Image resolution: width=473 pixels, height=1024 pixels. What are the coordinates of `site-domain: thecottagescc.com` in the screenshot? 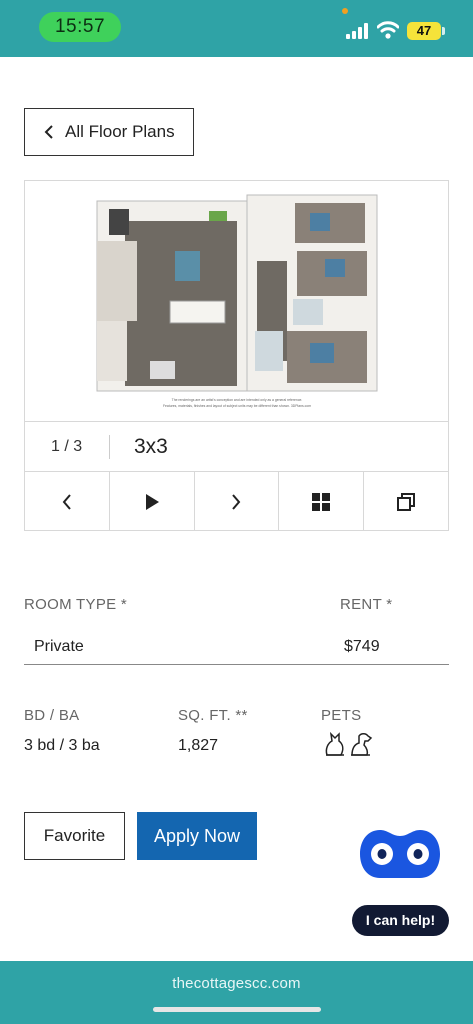 It's located at (236, 983).